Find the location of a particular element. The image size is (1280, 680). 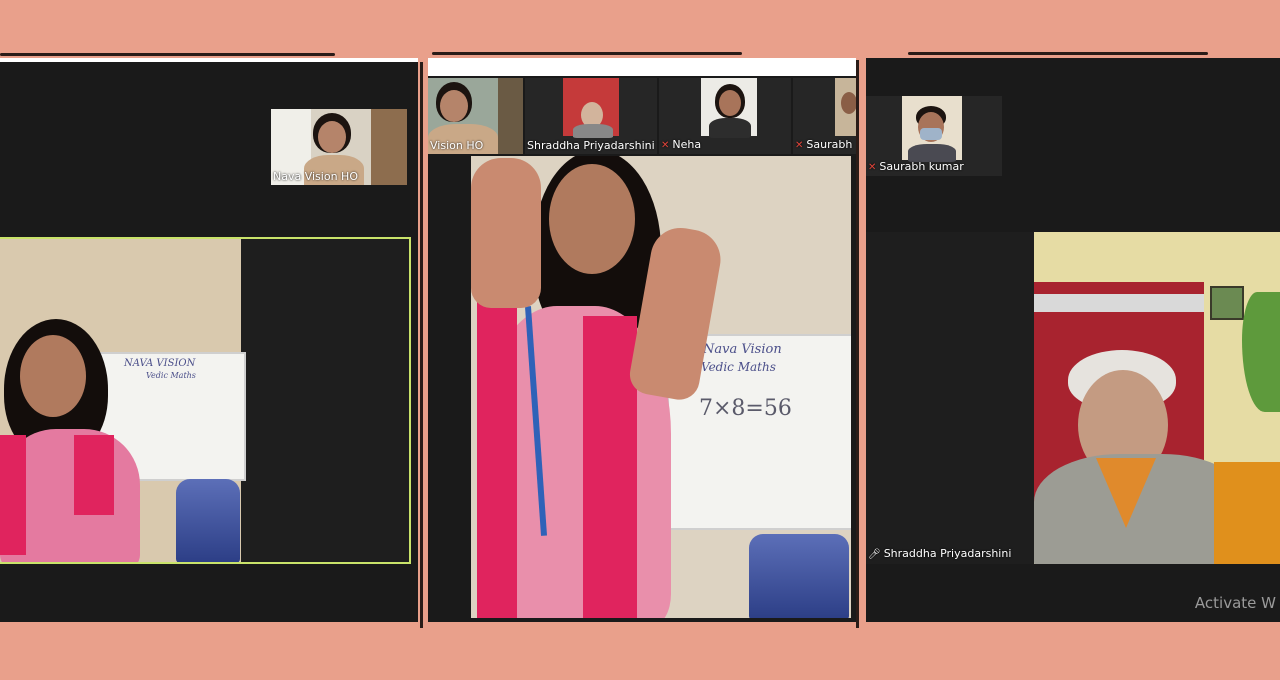

microphone-icon: 🎤︎ is located at coordinates (874, 554).